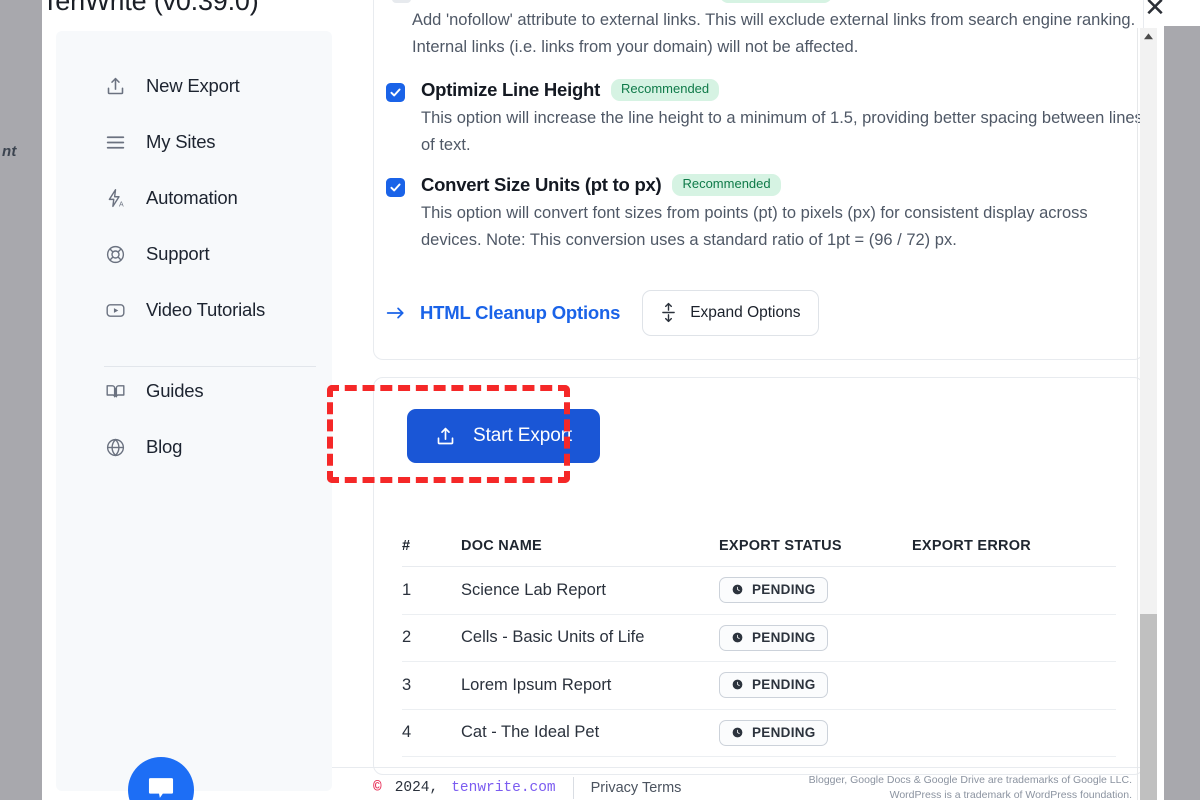 Image resolution: width=1200 pixels, height=800 pixels. What do you see at coordinates (503, 788) in the screenshot?
I see `footer-domain-link: tenwrite.com` at bounding box center [503, 788].